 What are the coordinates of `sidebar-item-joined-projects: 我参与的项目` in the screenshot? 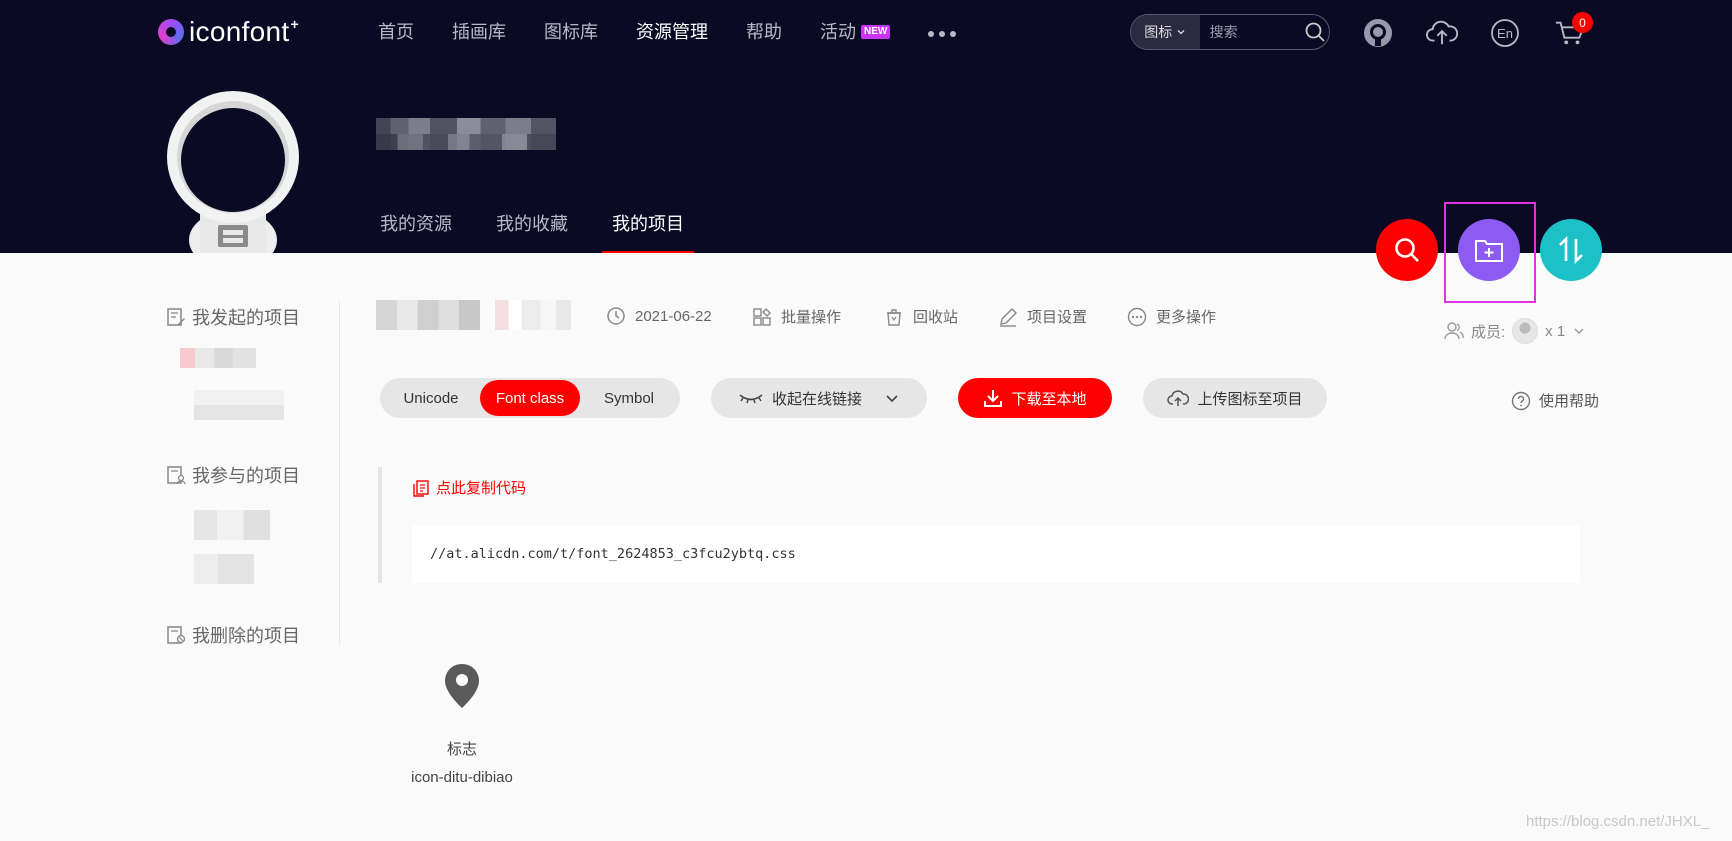 It's located at (233, 475).